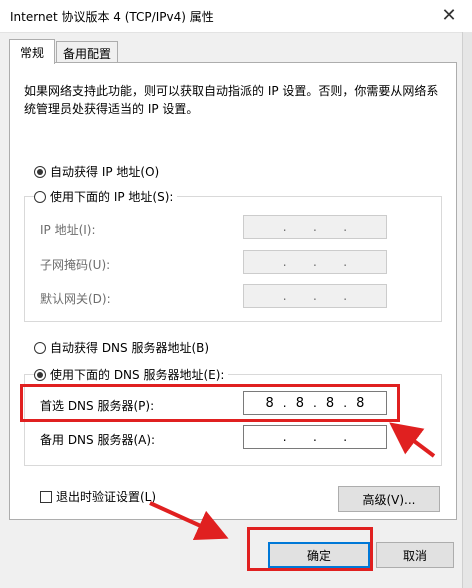 The image size is (472, 588). Describe the element at coordinates (40, 374) in the screenshot. I see `radio-manual-dns-indicator` at that location.